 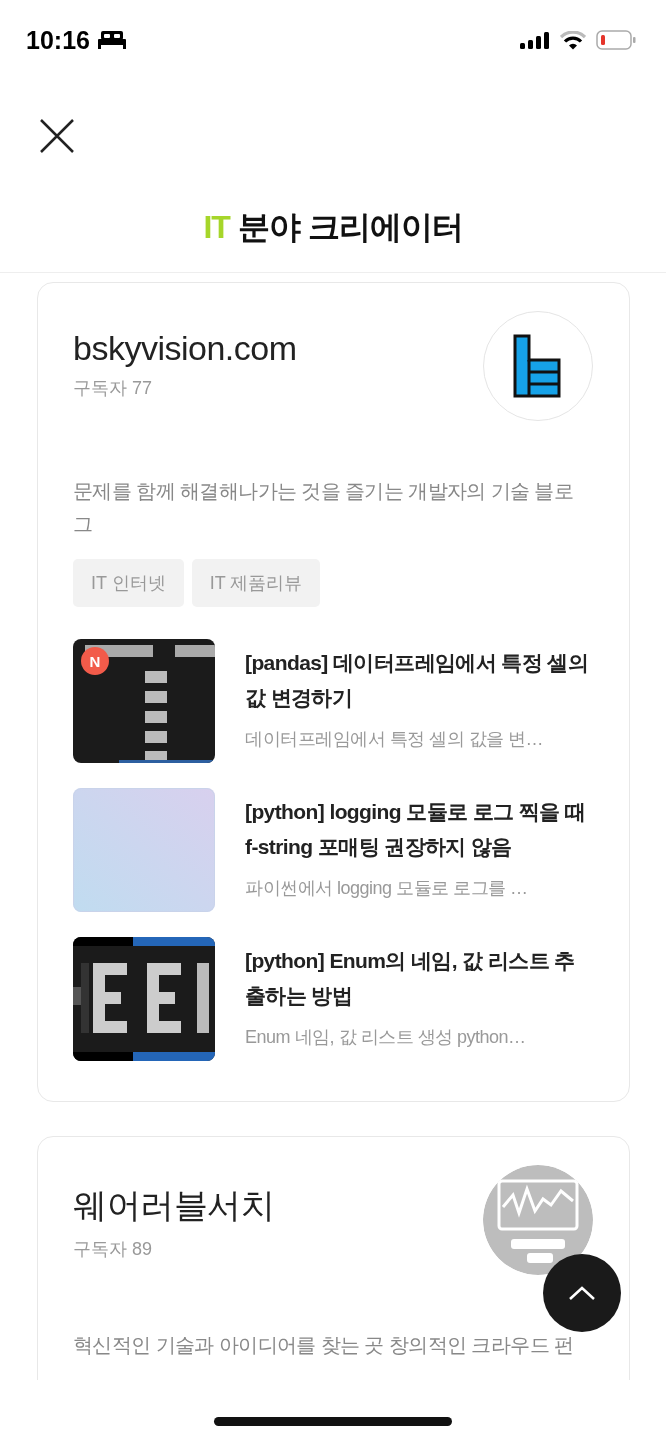 I want to click on post-title: [python] logging 모듈로 로그 찍을 때 f-string 포매팅 권장하지 않음, so click(x=419, y=829).